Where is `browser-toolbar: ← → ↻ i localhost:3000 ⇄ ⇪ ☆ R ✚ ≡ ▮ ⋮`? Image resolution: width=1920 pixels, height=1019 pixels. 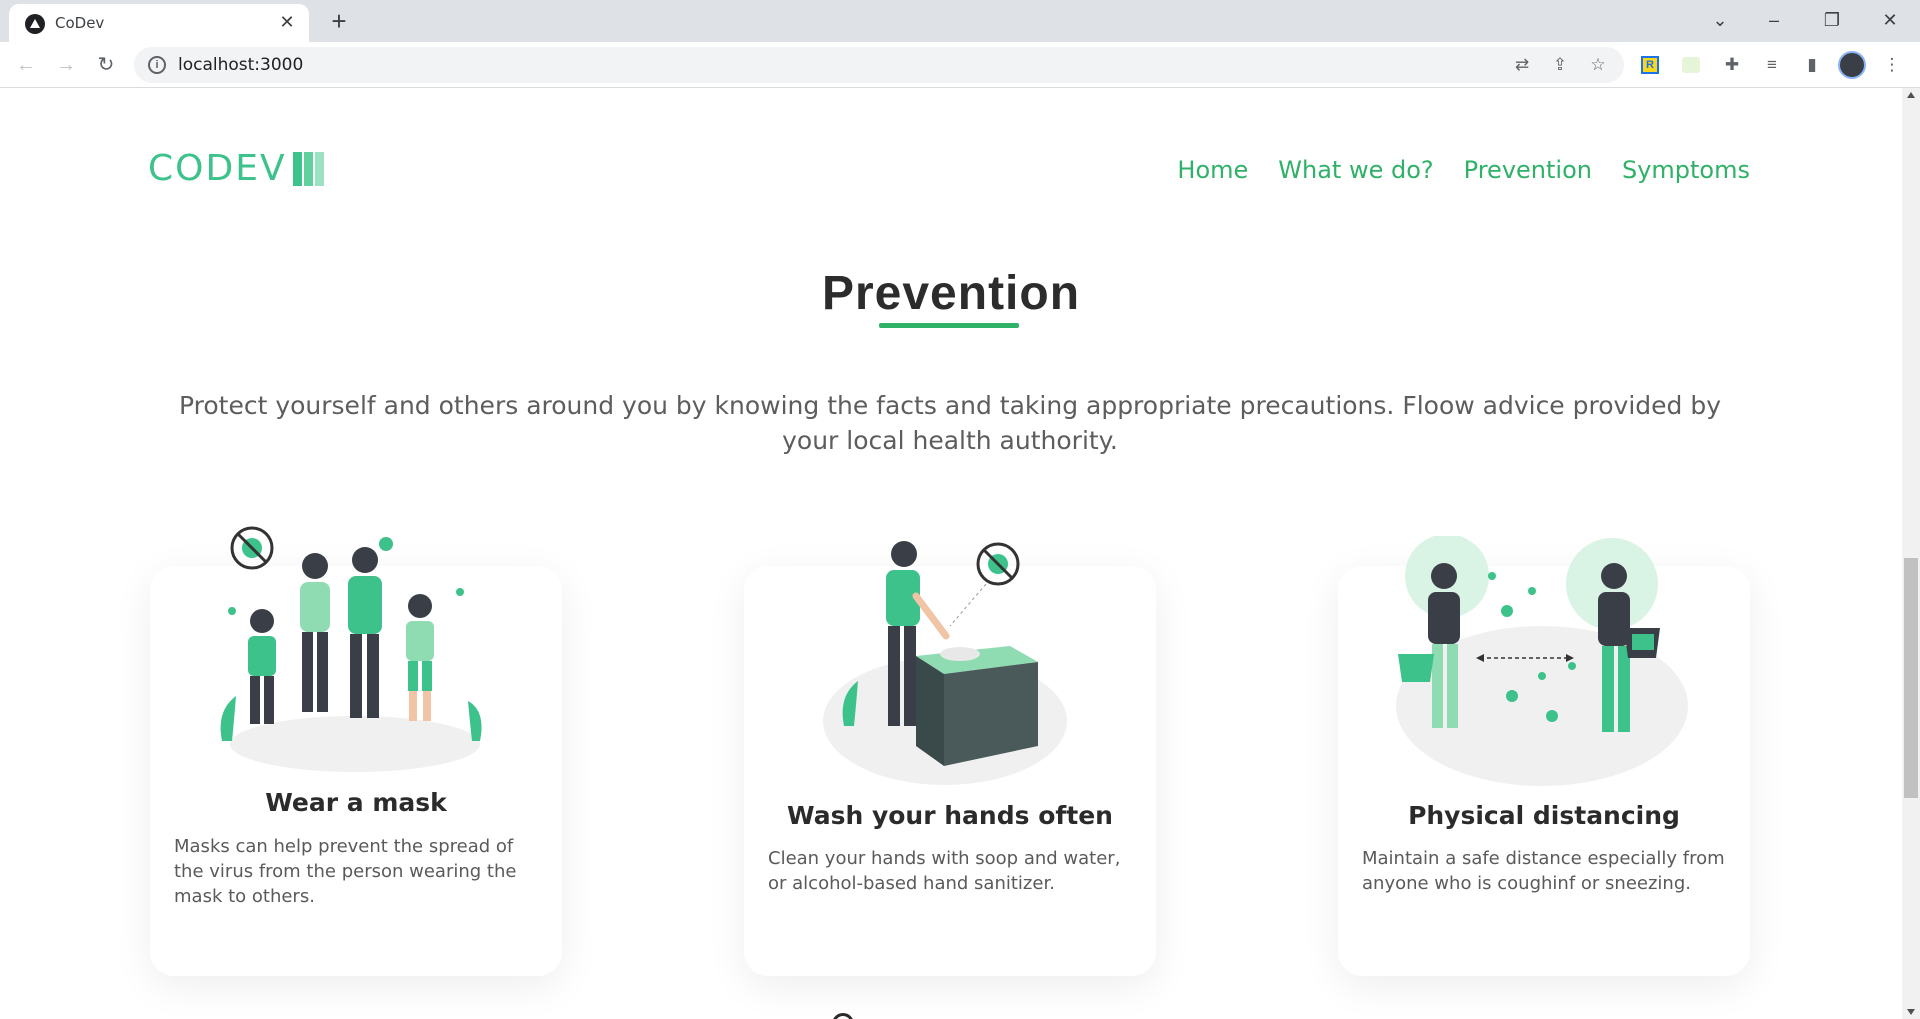
browser-toolbar: ← → ↻ i localhost:3000 ⇄ ⇪ ☆ R ✚ ≡ ▮ ⋮ is located at coordinates (960, 65).